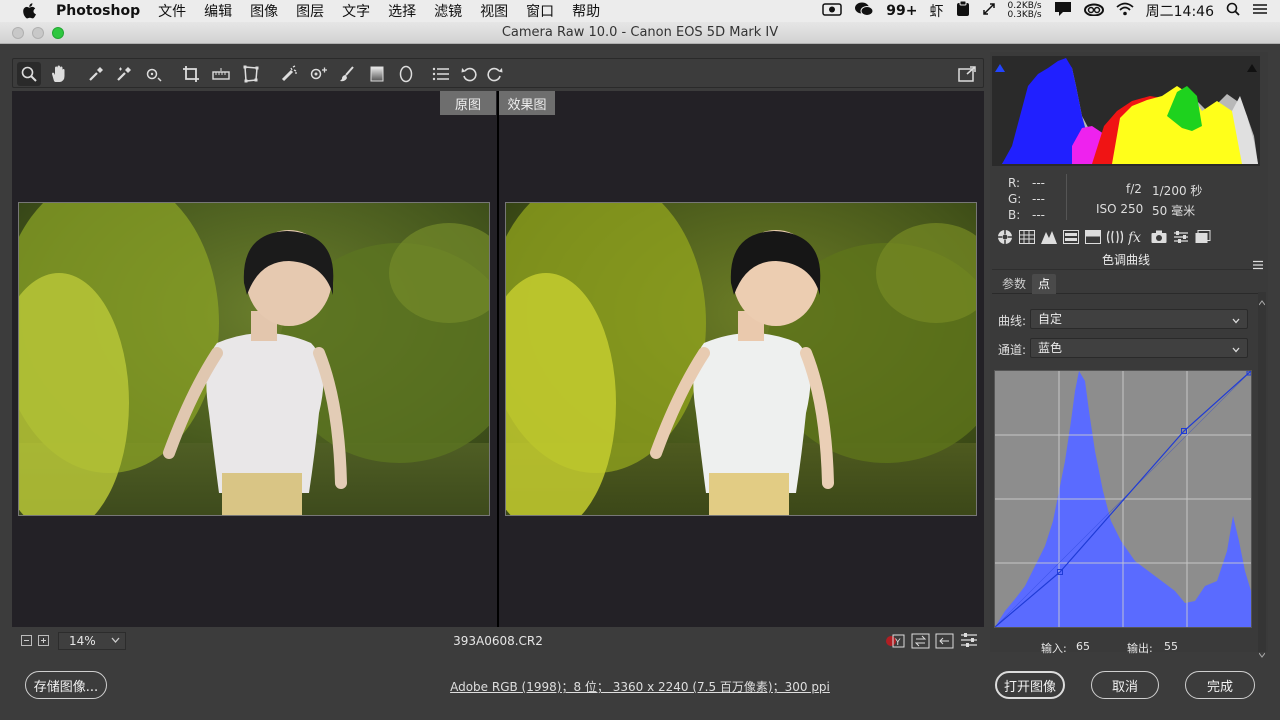  What do you see at coordinates (29, 11) in the screenshot?
I see `apple-icon` at bounding box center [29, 11].